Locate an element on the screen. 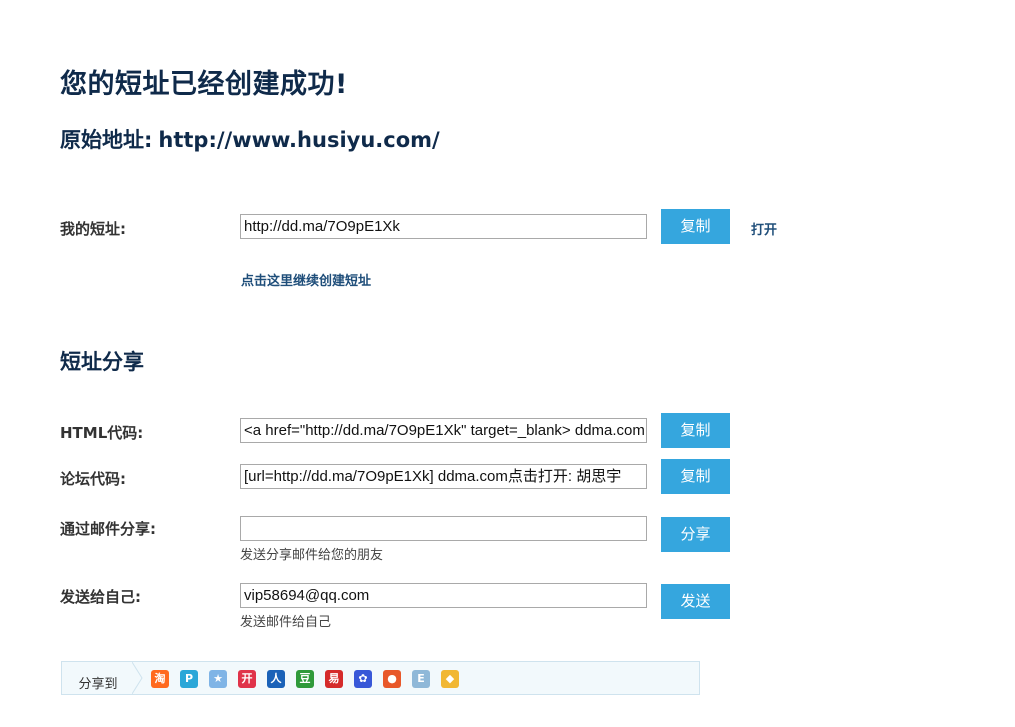  my-short-label: 我的短址: is located at coordinates (93, 229).